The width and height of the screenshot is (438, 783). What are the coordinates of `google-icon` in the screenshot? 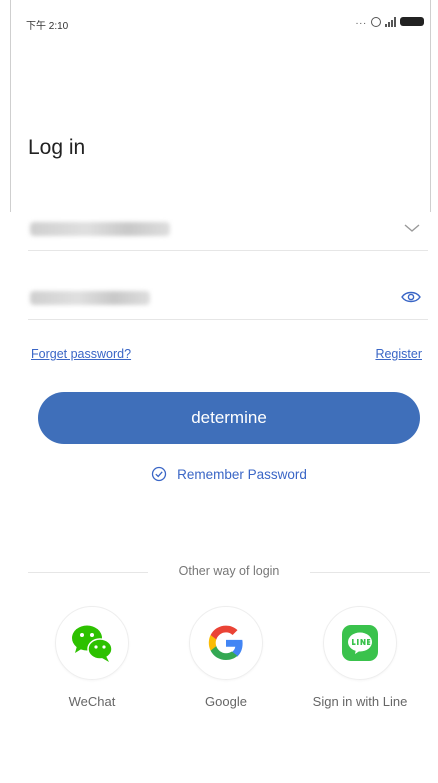 It's located at (225, 642).